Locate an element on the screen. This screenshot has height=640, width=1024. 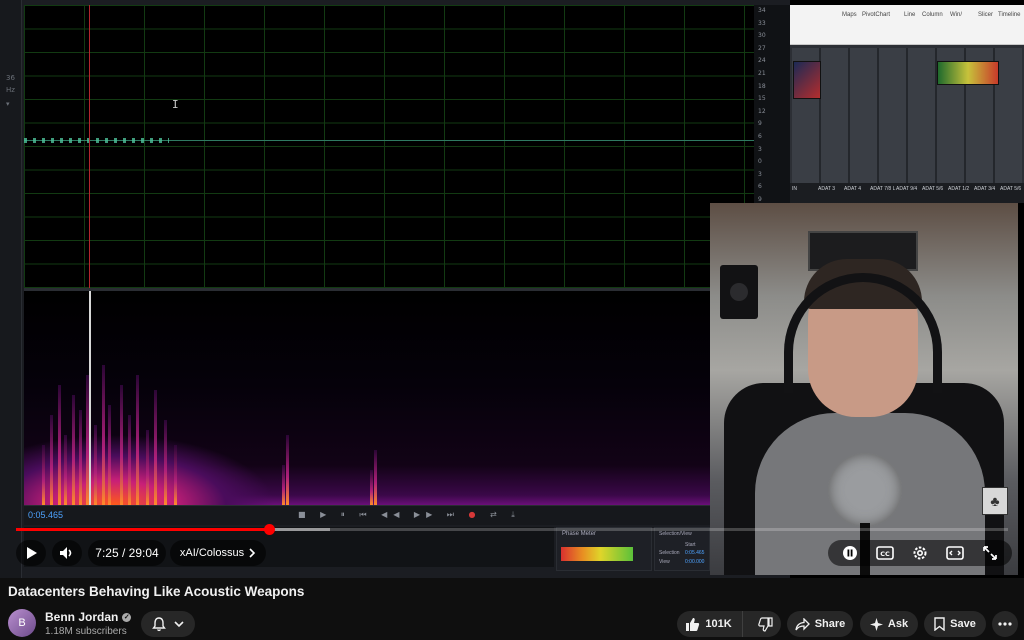
mixer-ribbon-item: Maps is located at coordinates (849, 15).